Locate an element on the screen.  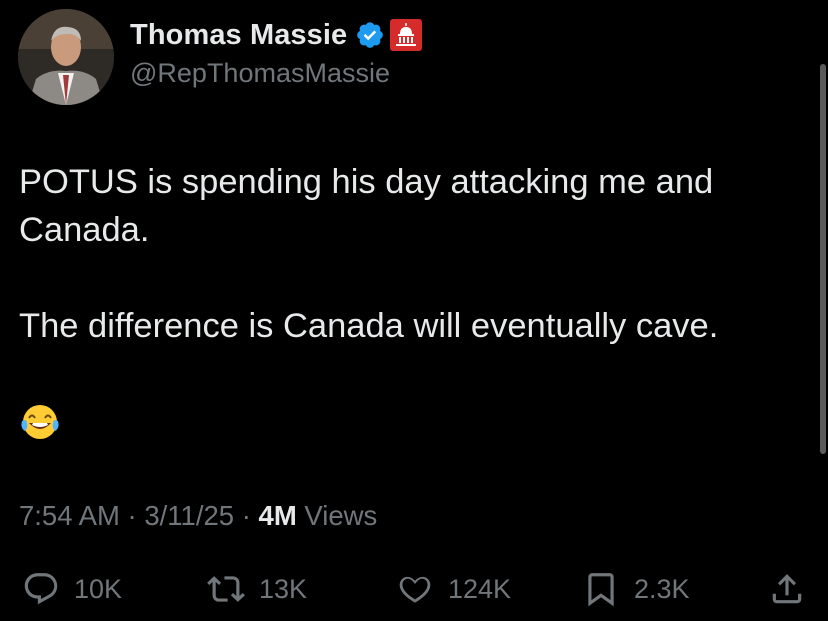
views-label: Views is located at coordinates (341, 515).